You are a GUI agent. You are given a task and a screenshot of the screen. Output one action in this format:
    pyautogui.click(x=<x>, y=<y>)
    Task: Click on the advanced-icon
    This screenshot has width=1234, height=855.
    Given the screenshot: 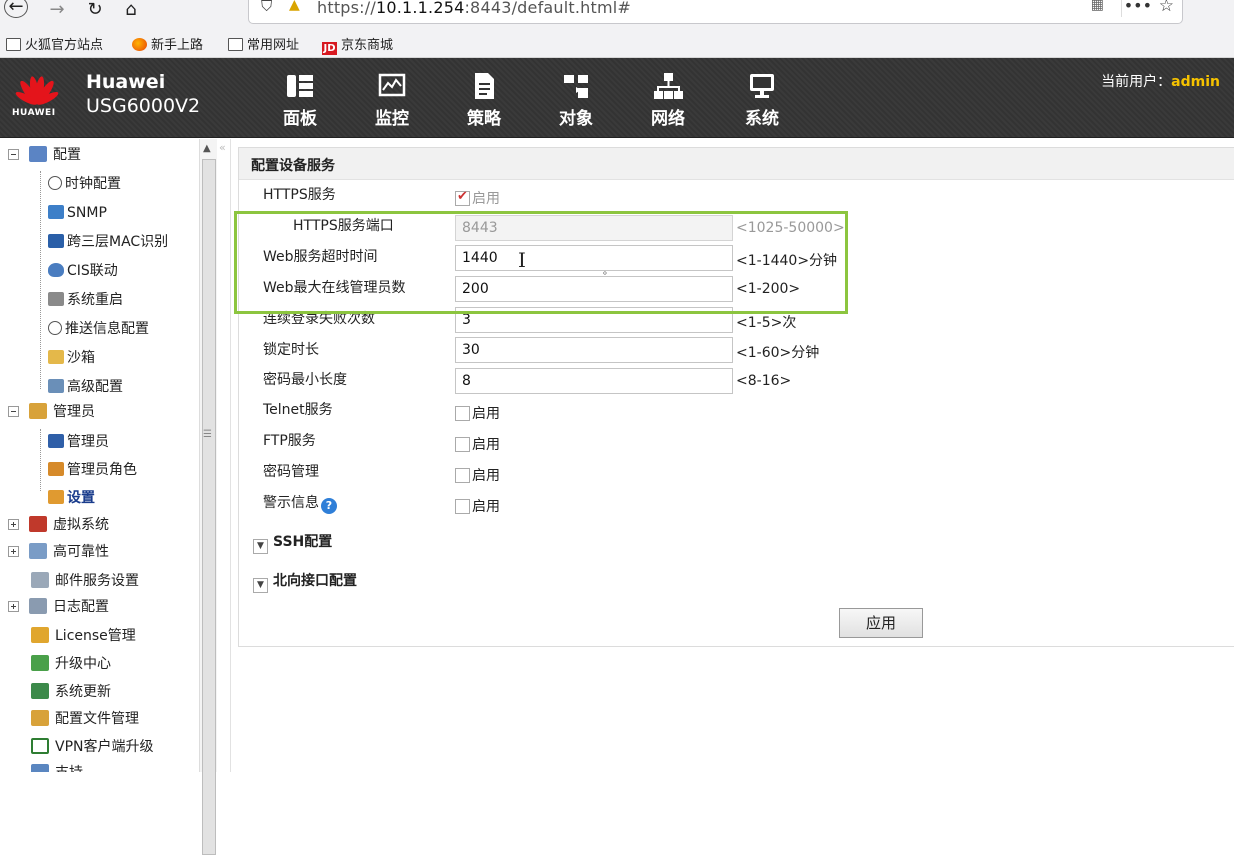 What is the action you would take?
    pyautogui.click(x=56, y=386)
    